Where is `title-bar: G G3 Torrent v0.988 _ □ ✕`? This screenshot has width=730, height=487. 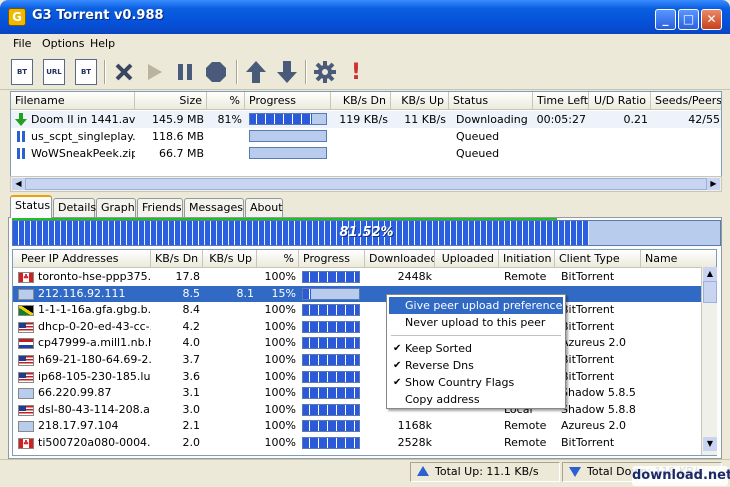 title-bar: G G3 Torrent v0.988 _ □ ✕ is located at coordinates (365, 17).